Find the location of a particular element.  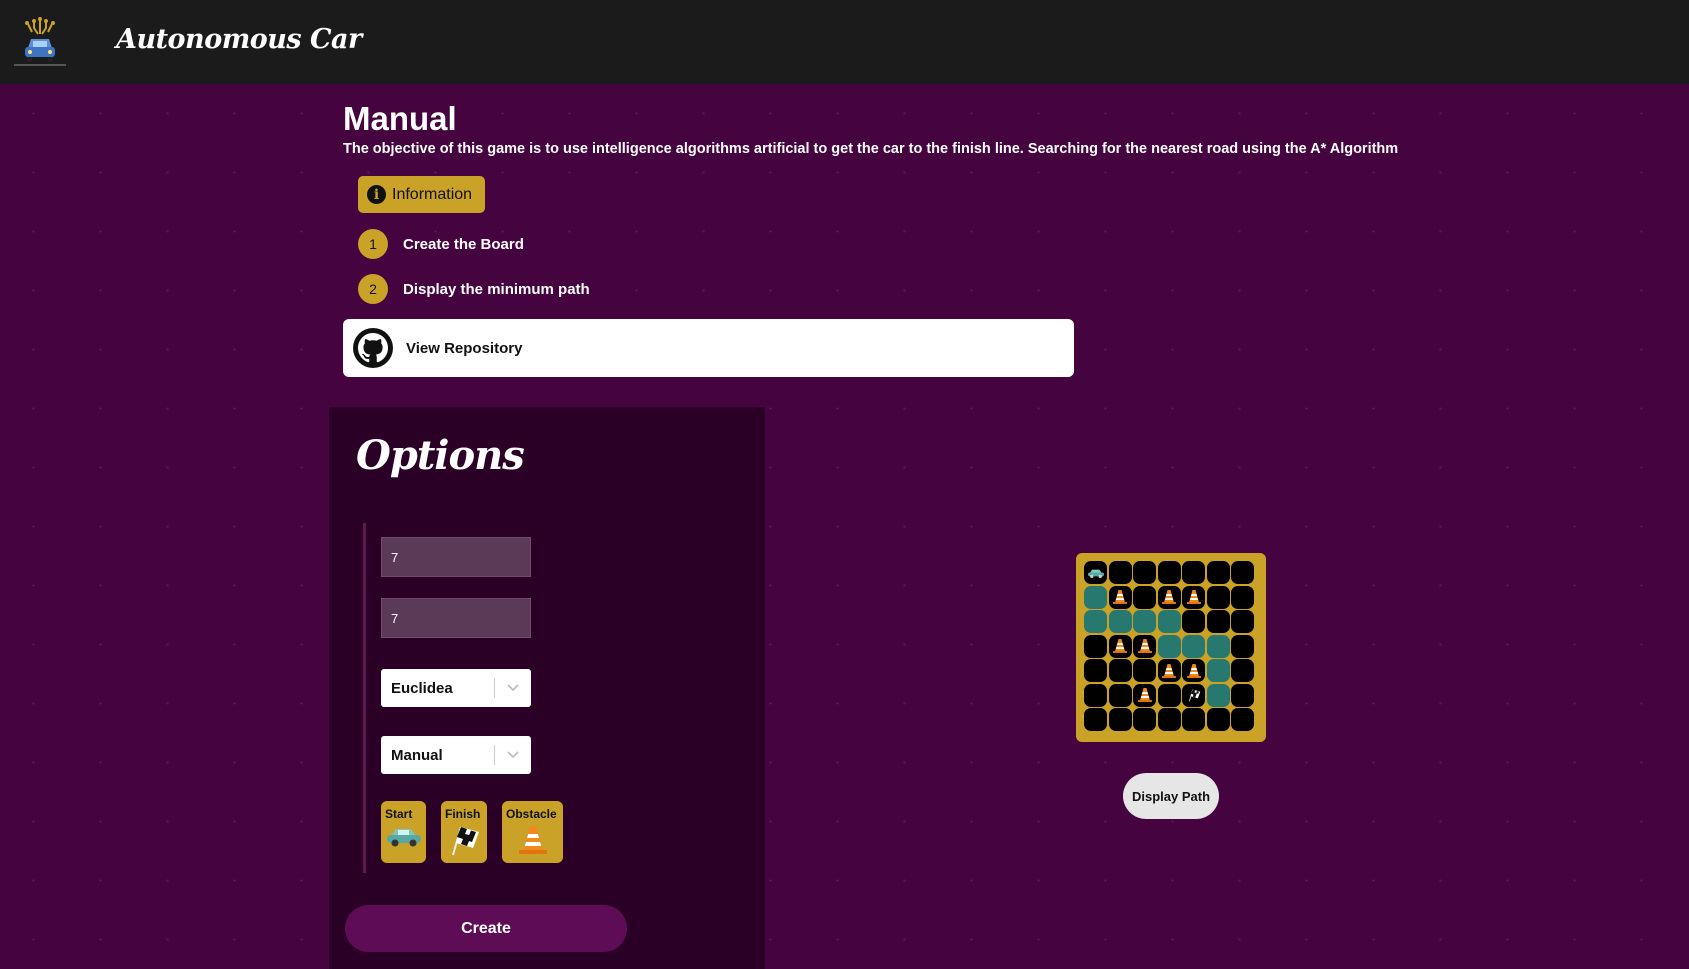

github-icon is located at coordinates (373, 348).